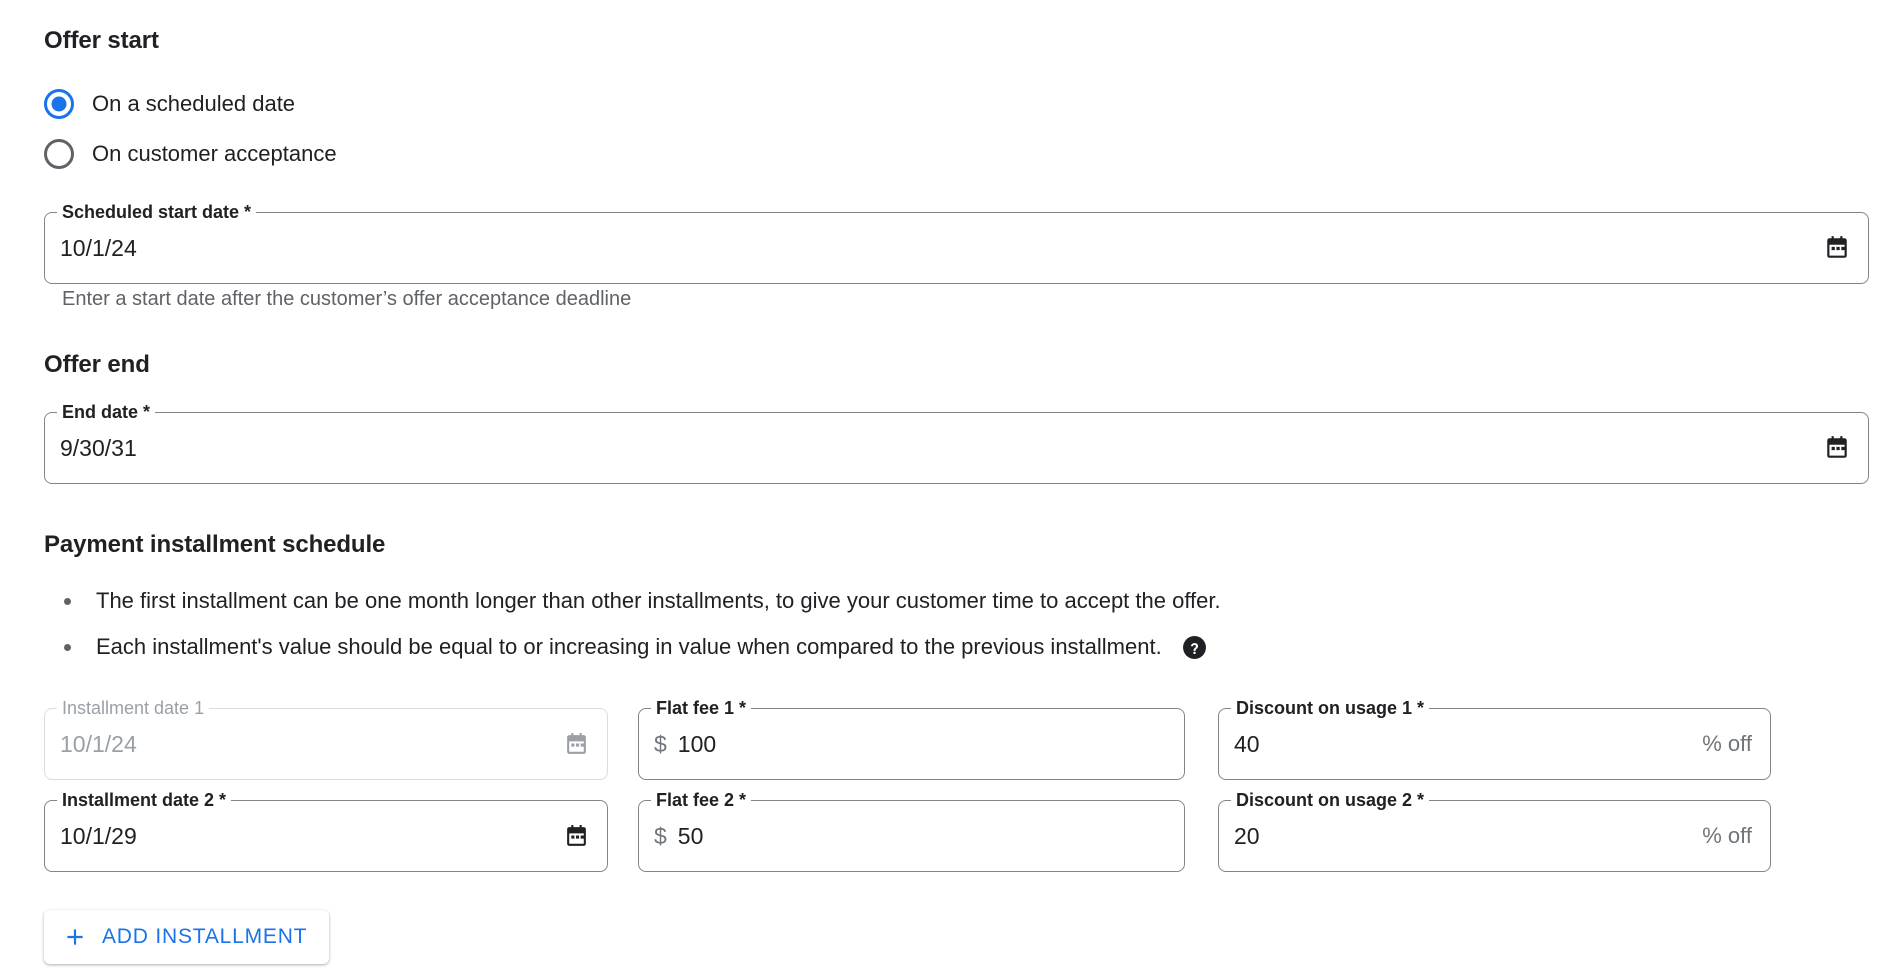  What do you see at coordinates (194, 103) in the screenshot?
I see `radio-label-scheduled-date: On a scheduled date` at bounding box center [194, 103].